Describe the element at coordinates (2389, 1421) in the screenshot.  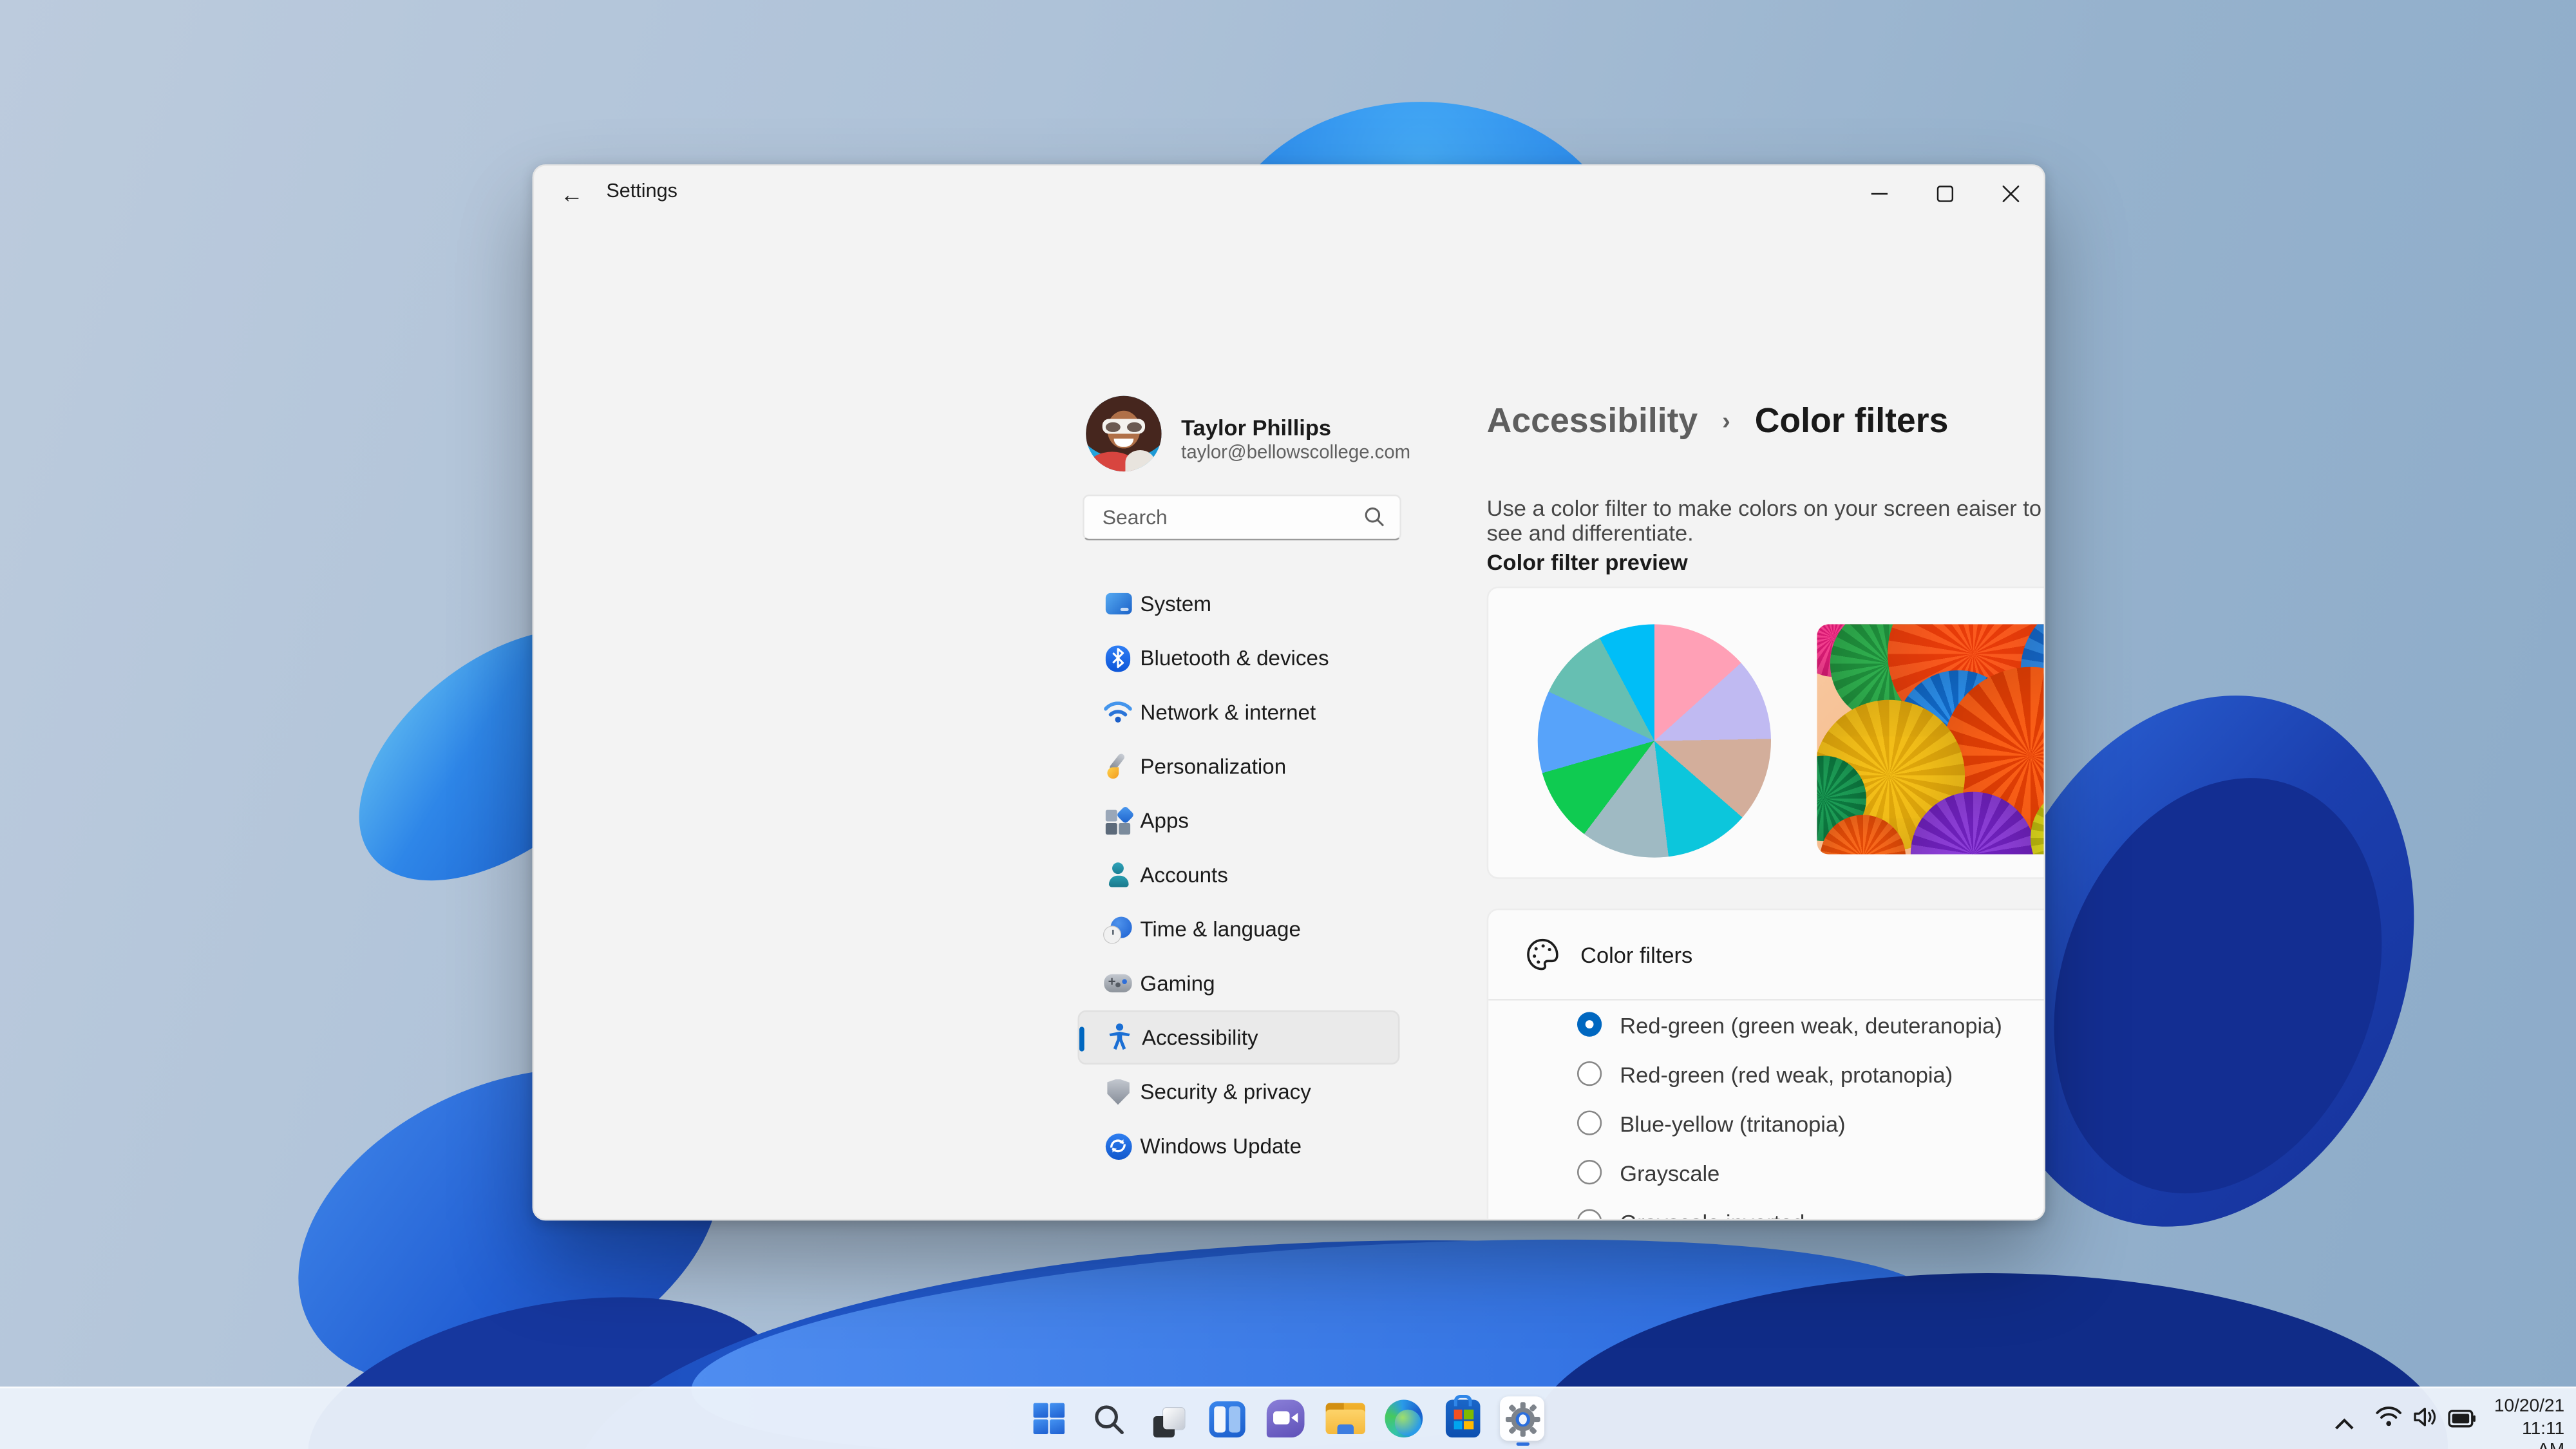
I see `wifi-status-icon` at that location.